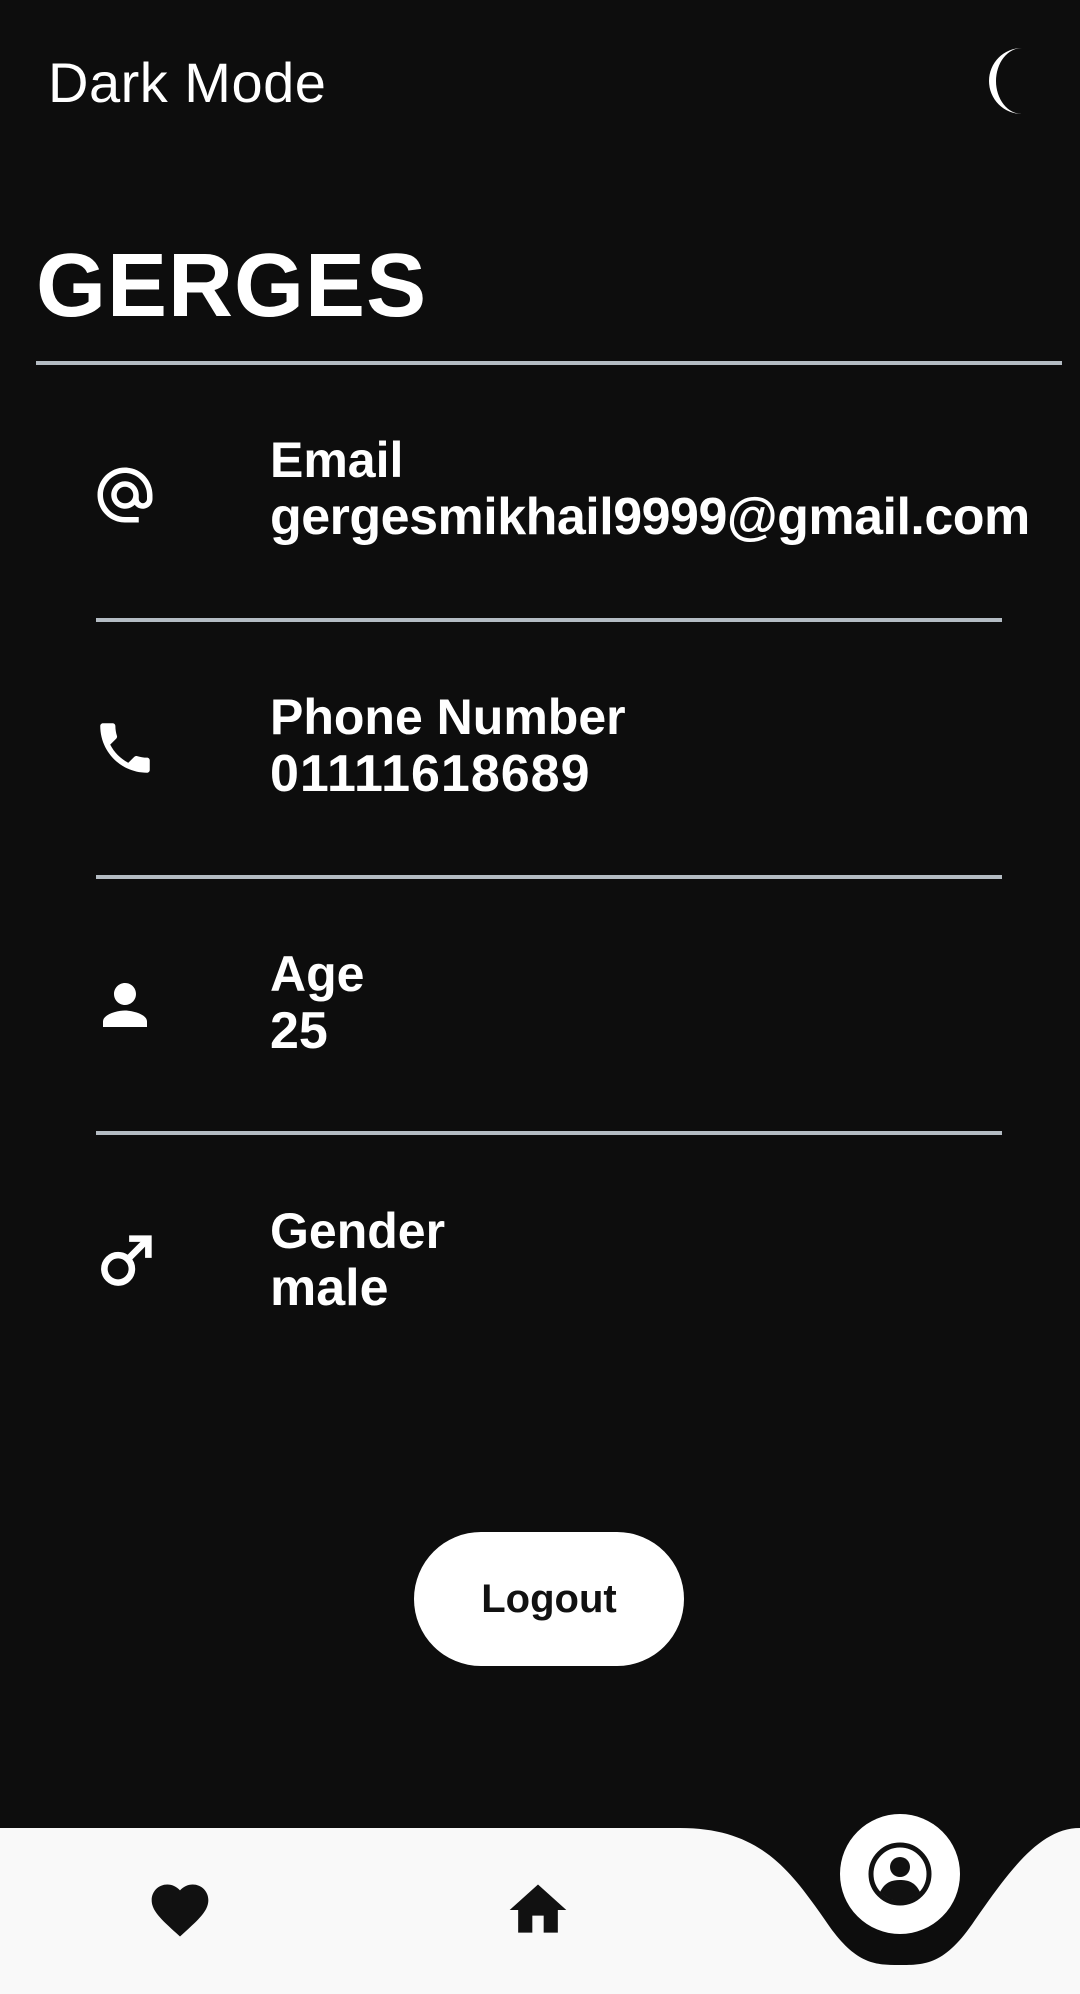  Describe the element at coordinates (187, 82) in the screenshot. I see `header-title: Dark Mode` at that location.